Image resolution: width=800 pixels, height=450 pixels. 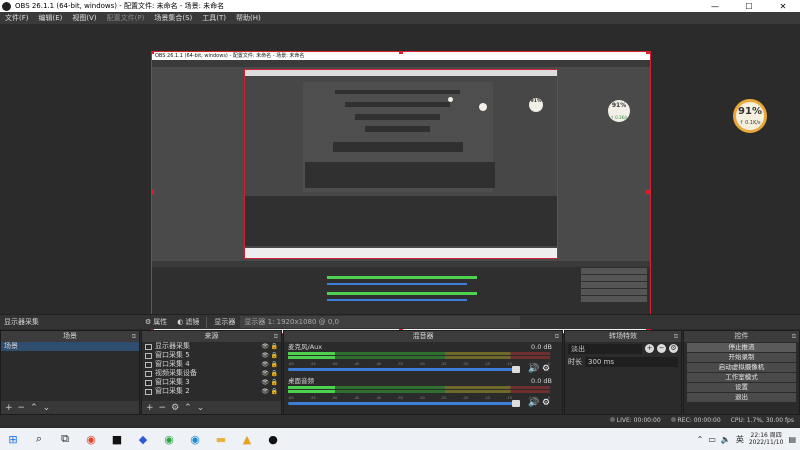 I want to click on close-button: ✕, so click(x=783, y=6).